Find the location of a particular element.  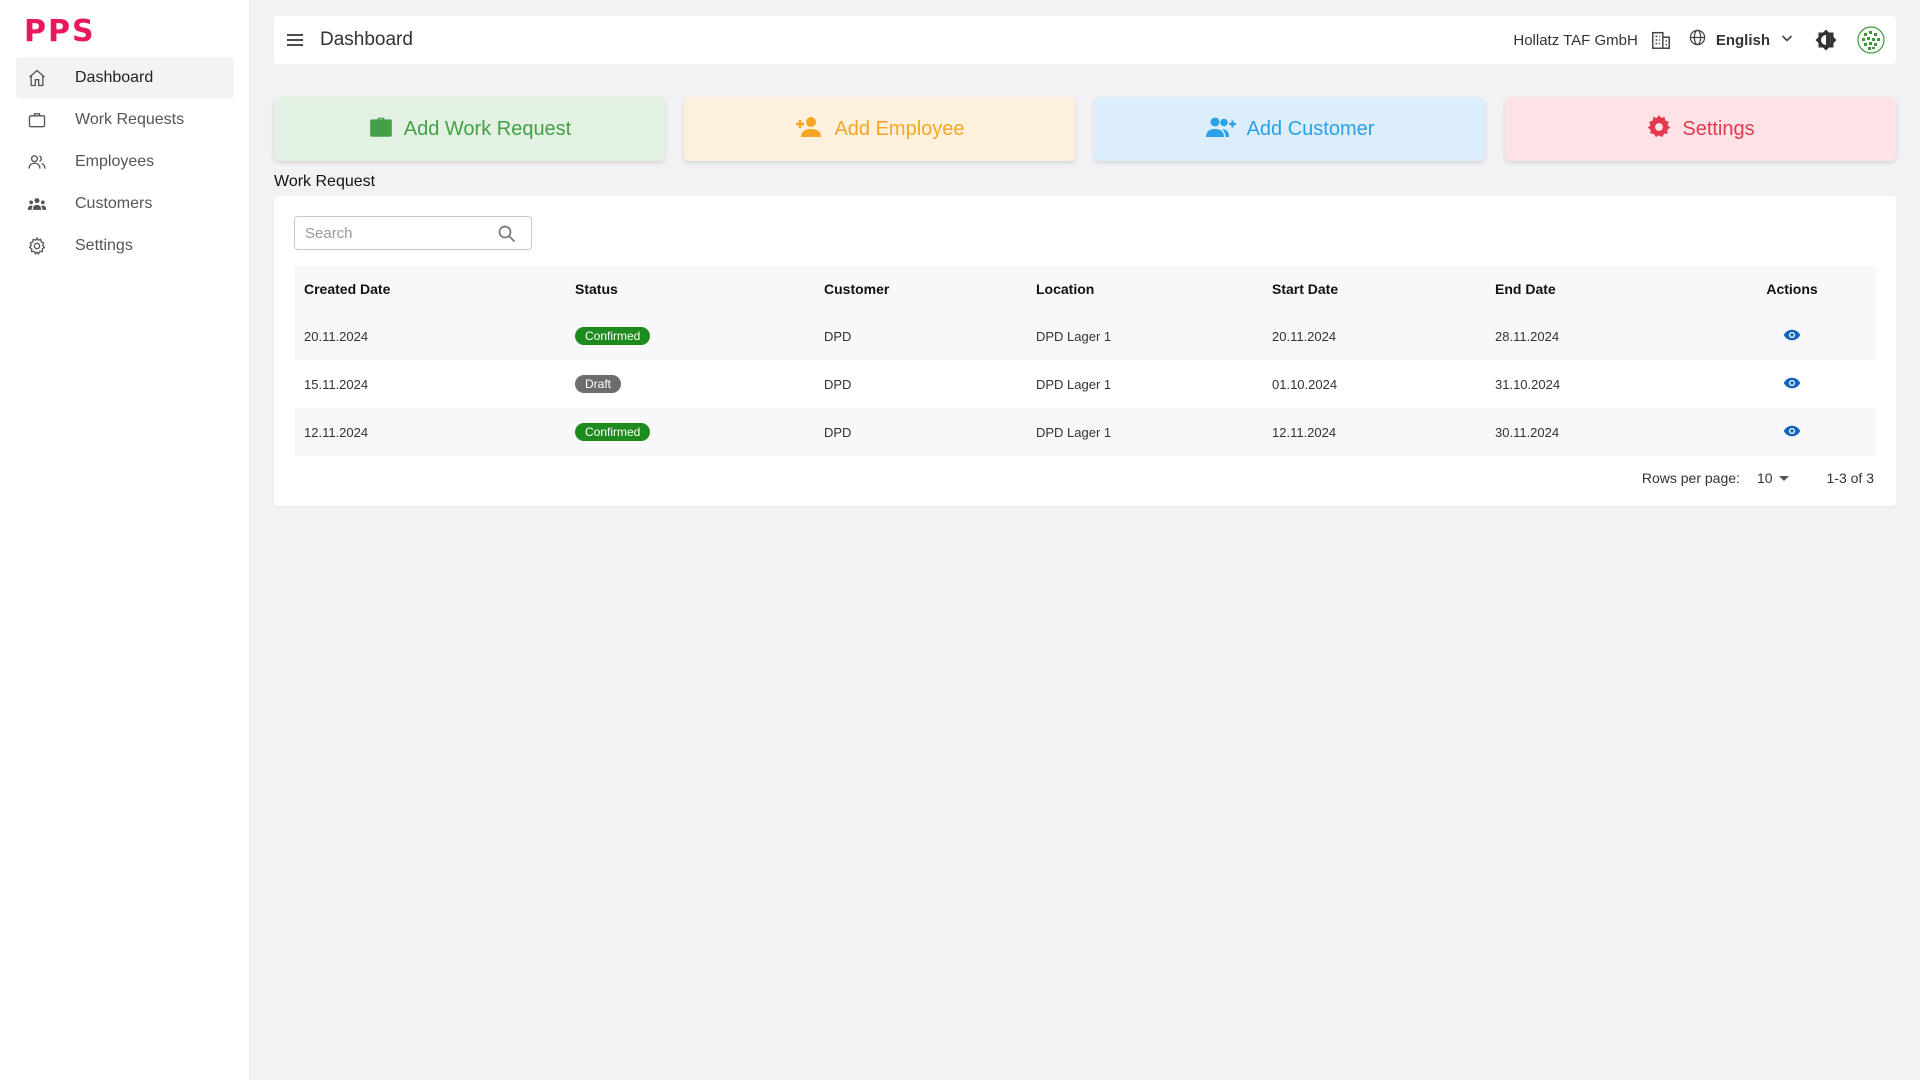

end-date-cell: 30.11.2024 is located at coordinates (1527, 432).